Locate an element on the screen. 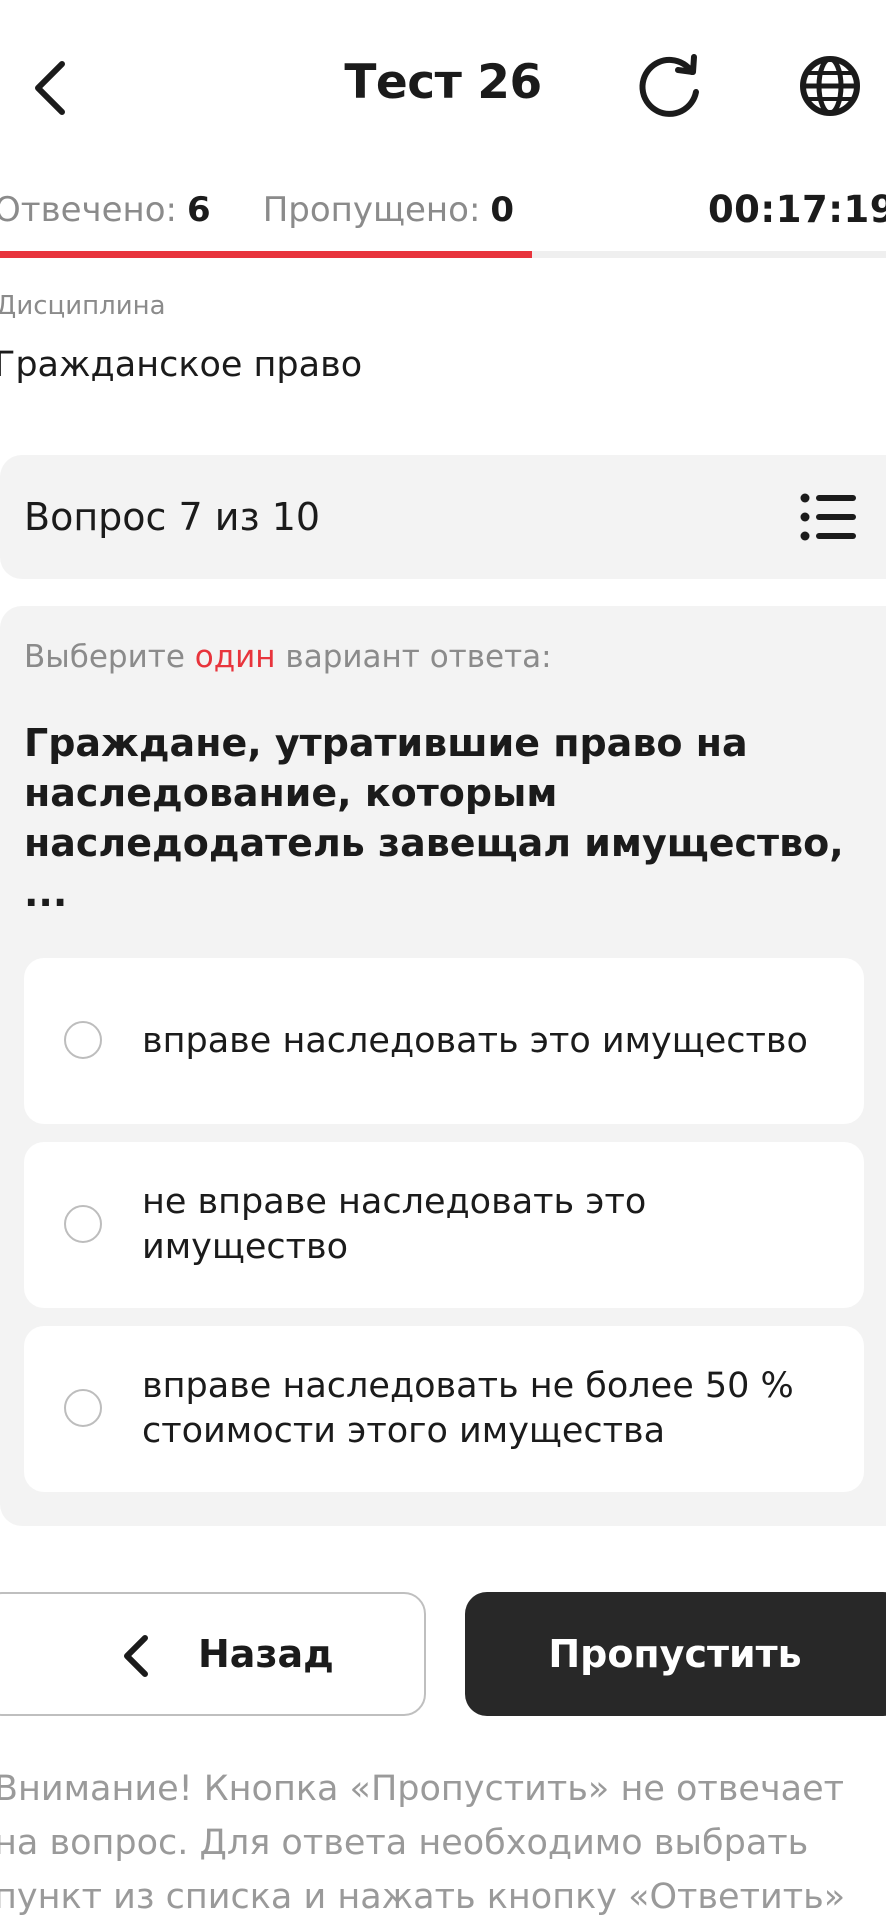 Image resolution: width=886 pixels, height=1924 pixels. list-icon is located at coordinates (828, 517).